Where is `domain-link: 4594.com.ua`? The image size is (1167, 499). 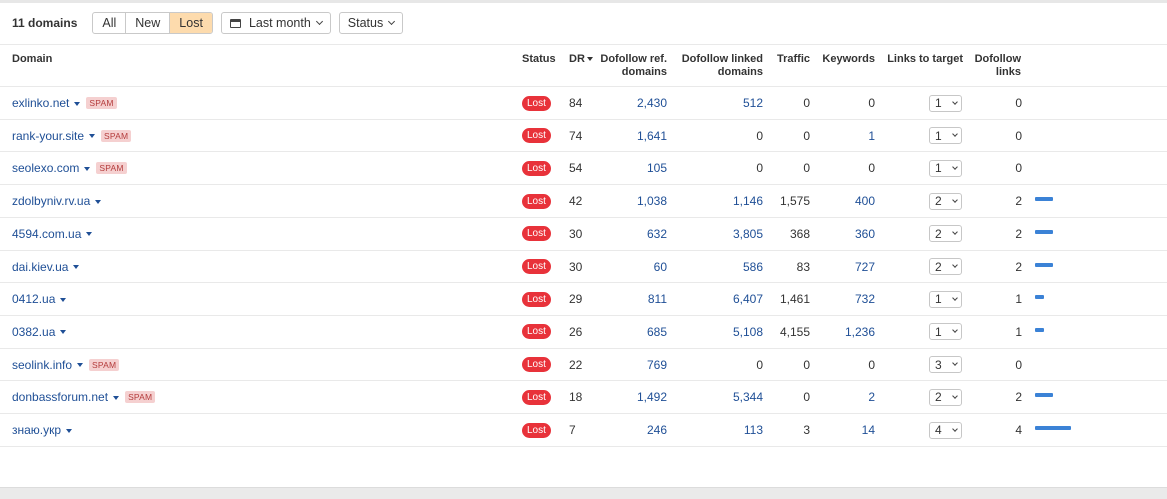 domain-link: 4594.com.ua is located at coordinates (46, 234).